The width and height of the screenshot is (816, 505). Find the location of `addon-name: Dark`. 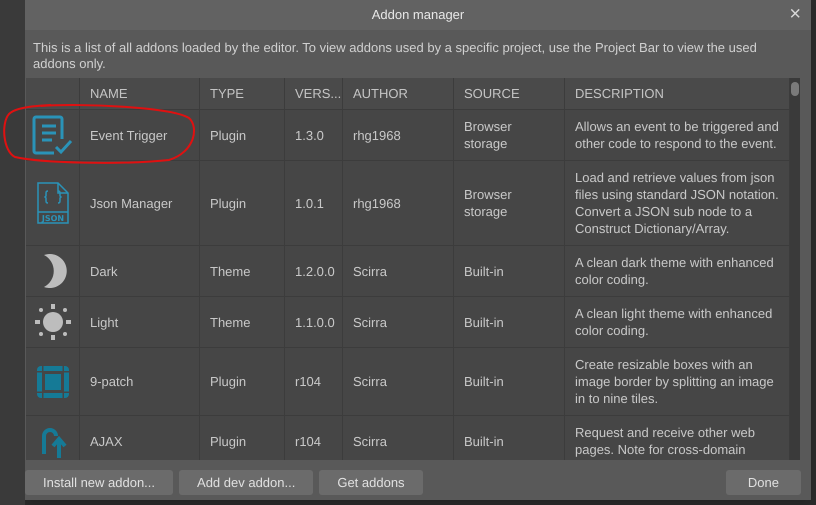

addon-name: Dark is located at coordinates (104, 271).